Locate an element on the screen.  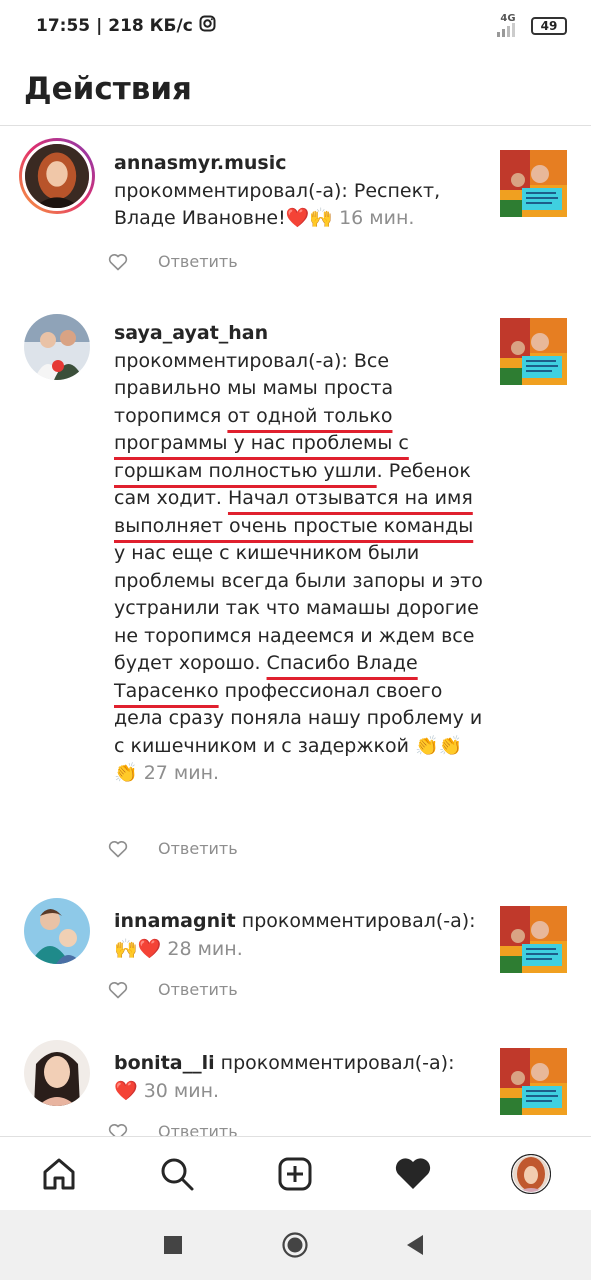
battery-level: 49 is located at coordinates (549, 26).